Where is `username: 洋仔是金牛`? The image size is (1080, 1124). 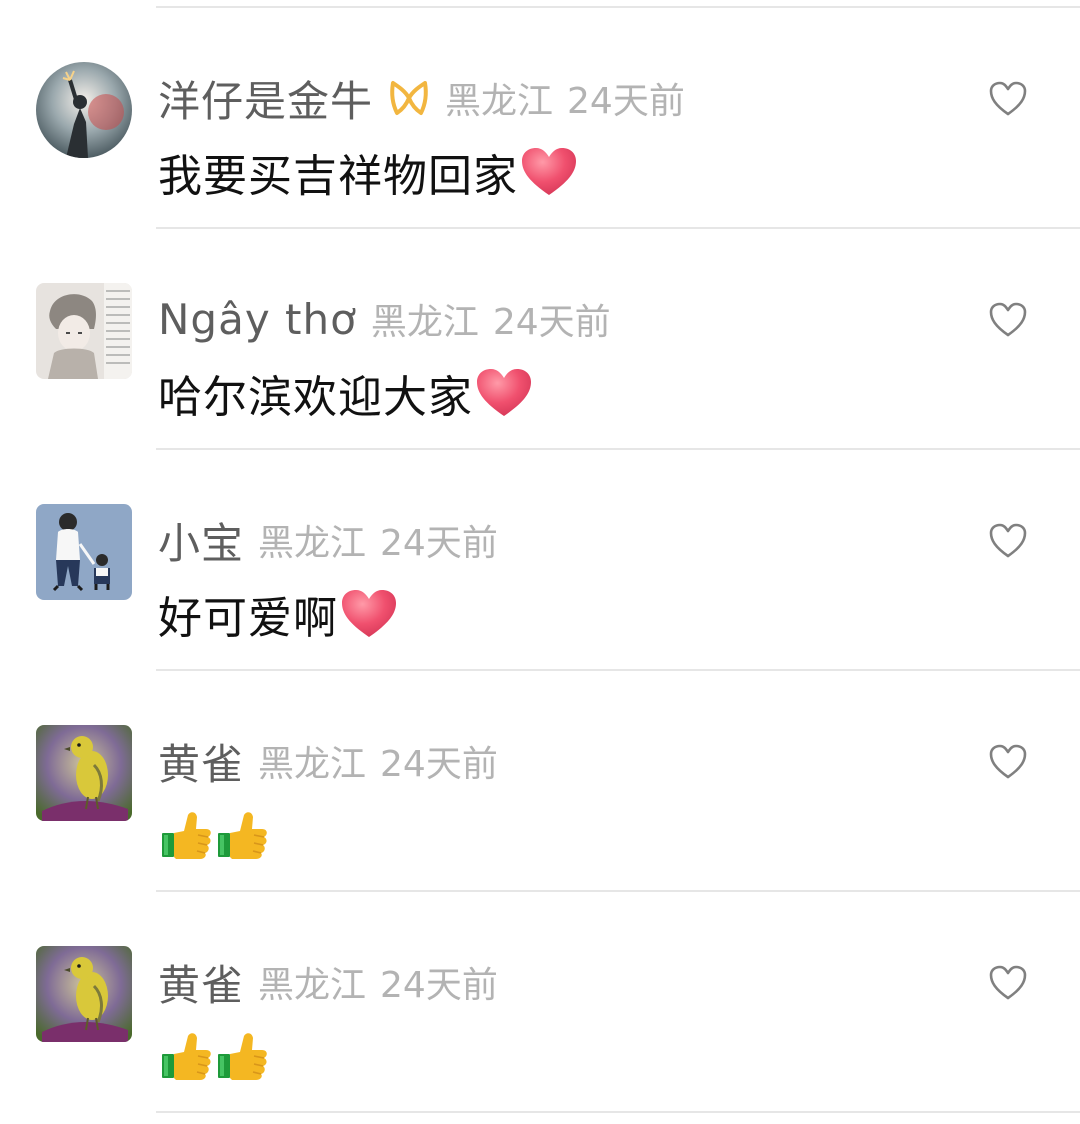
username: 洋仔是金牛 is located at coordinates (265, 98).